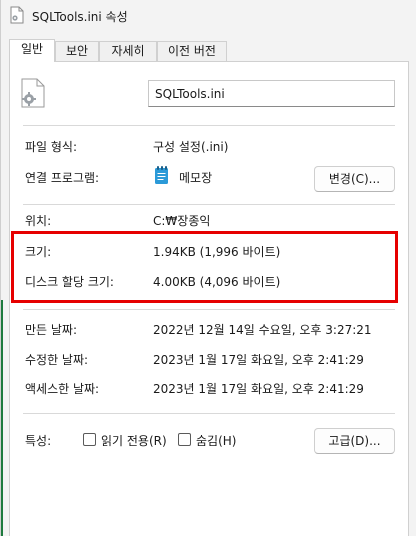 The width and height of the screenshot is (416, 536). I want to click on accessed-value: 2023년 1월 17일 화요일, 오후 2:41:29, so click(258, 389).